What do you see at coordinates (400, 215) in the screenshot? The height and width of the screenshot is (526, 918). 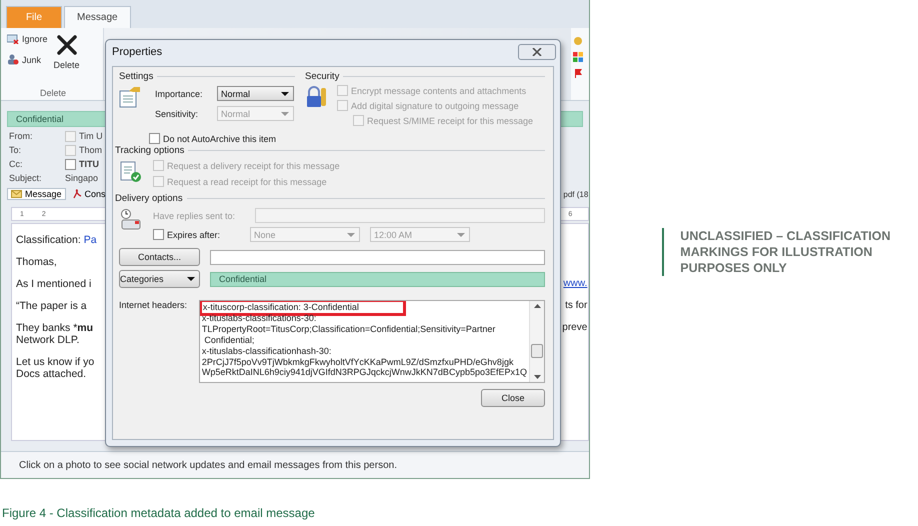 I see `replies-field` at bounding box center [400, 215].